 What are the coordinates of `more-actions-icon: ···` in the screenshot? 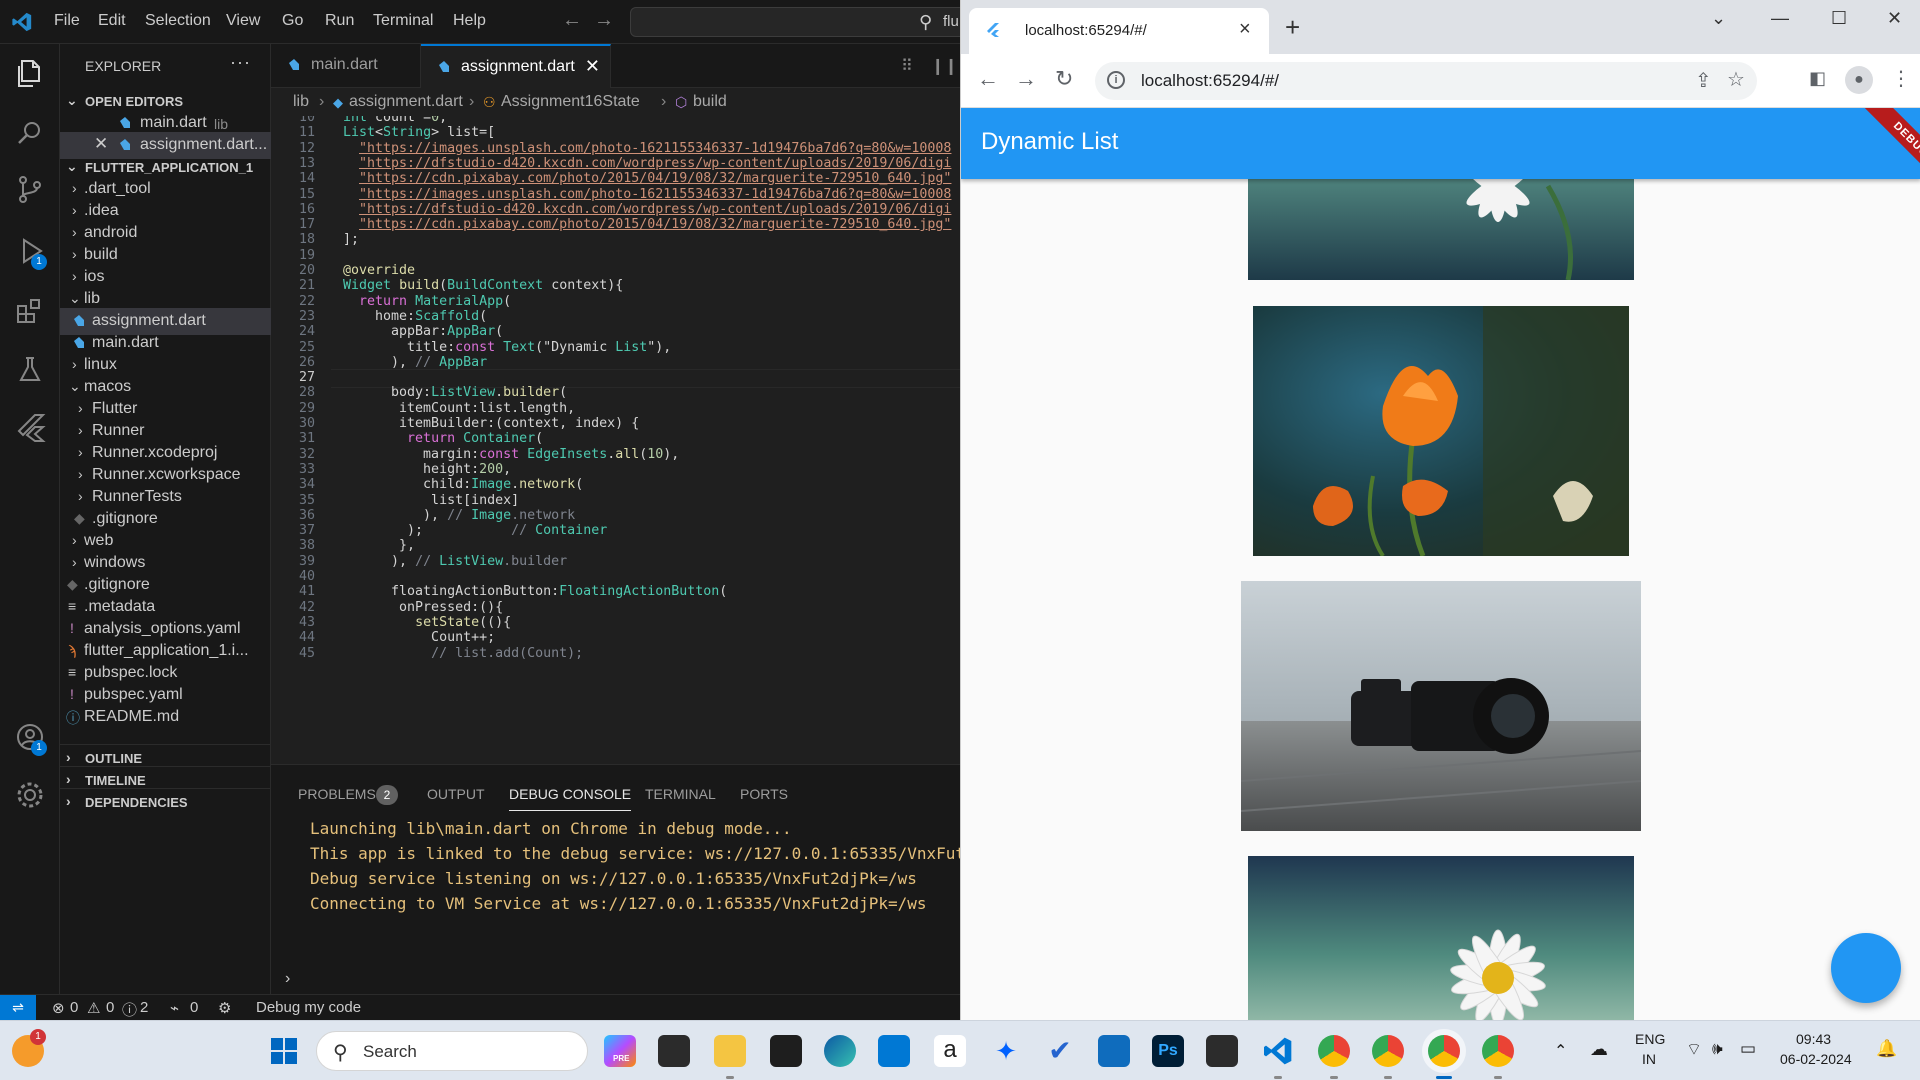 It's located at (240, 62).